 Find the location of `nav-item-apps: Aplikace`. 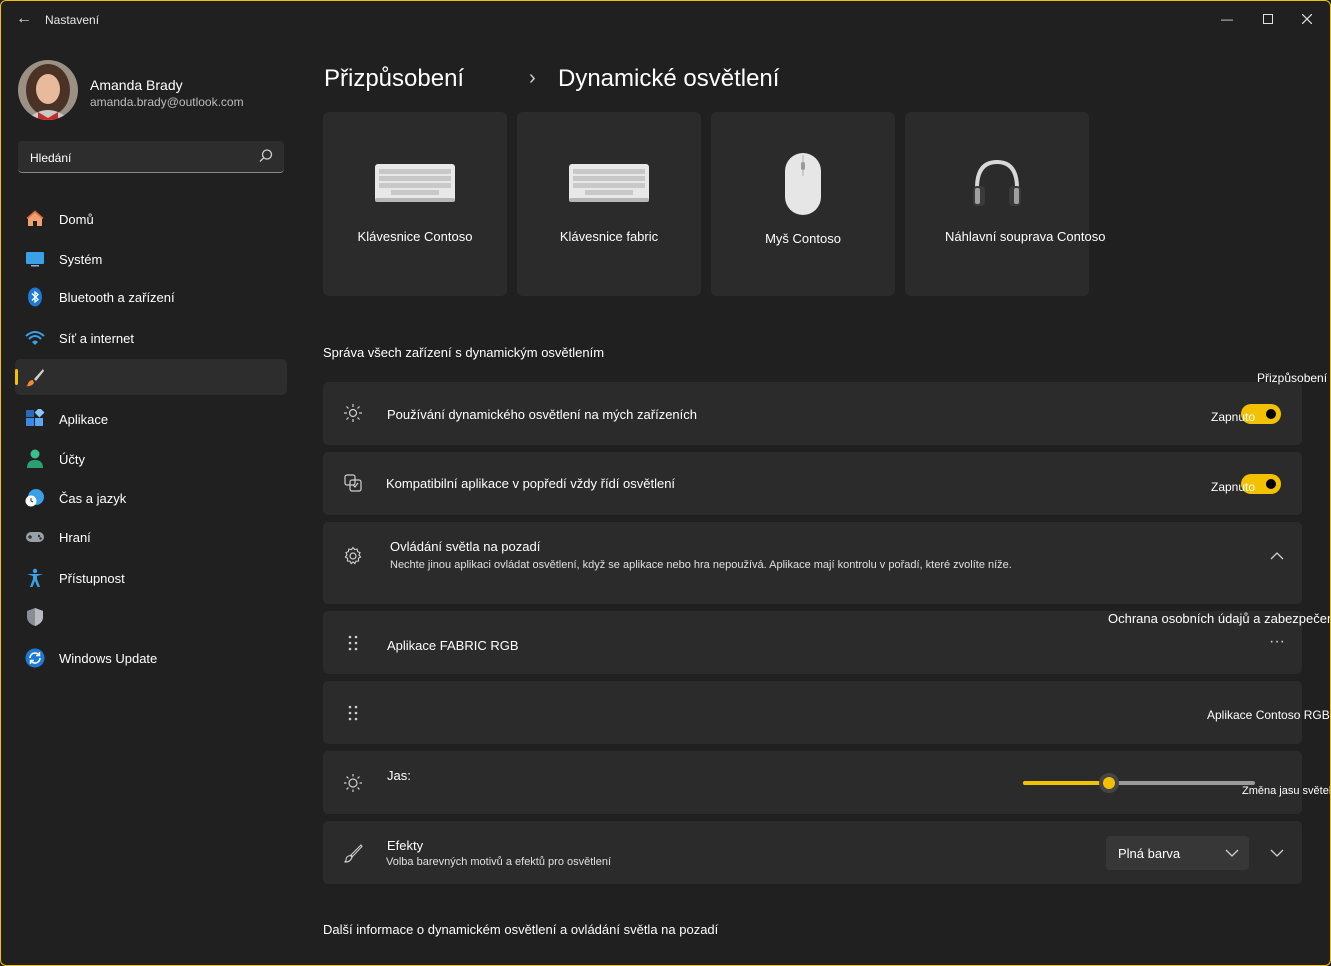

nav-item-apps: Aplikace is located at coordinates (151, 419).